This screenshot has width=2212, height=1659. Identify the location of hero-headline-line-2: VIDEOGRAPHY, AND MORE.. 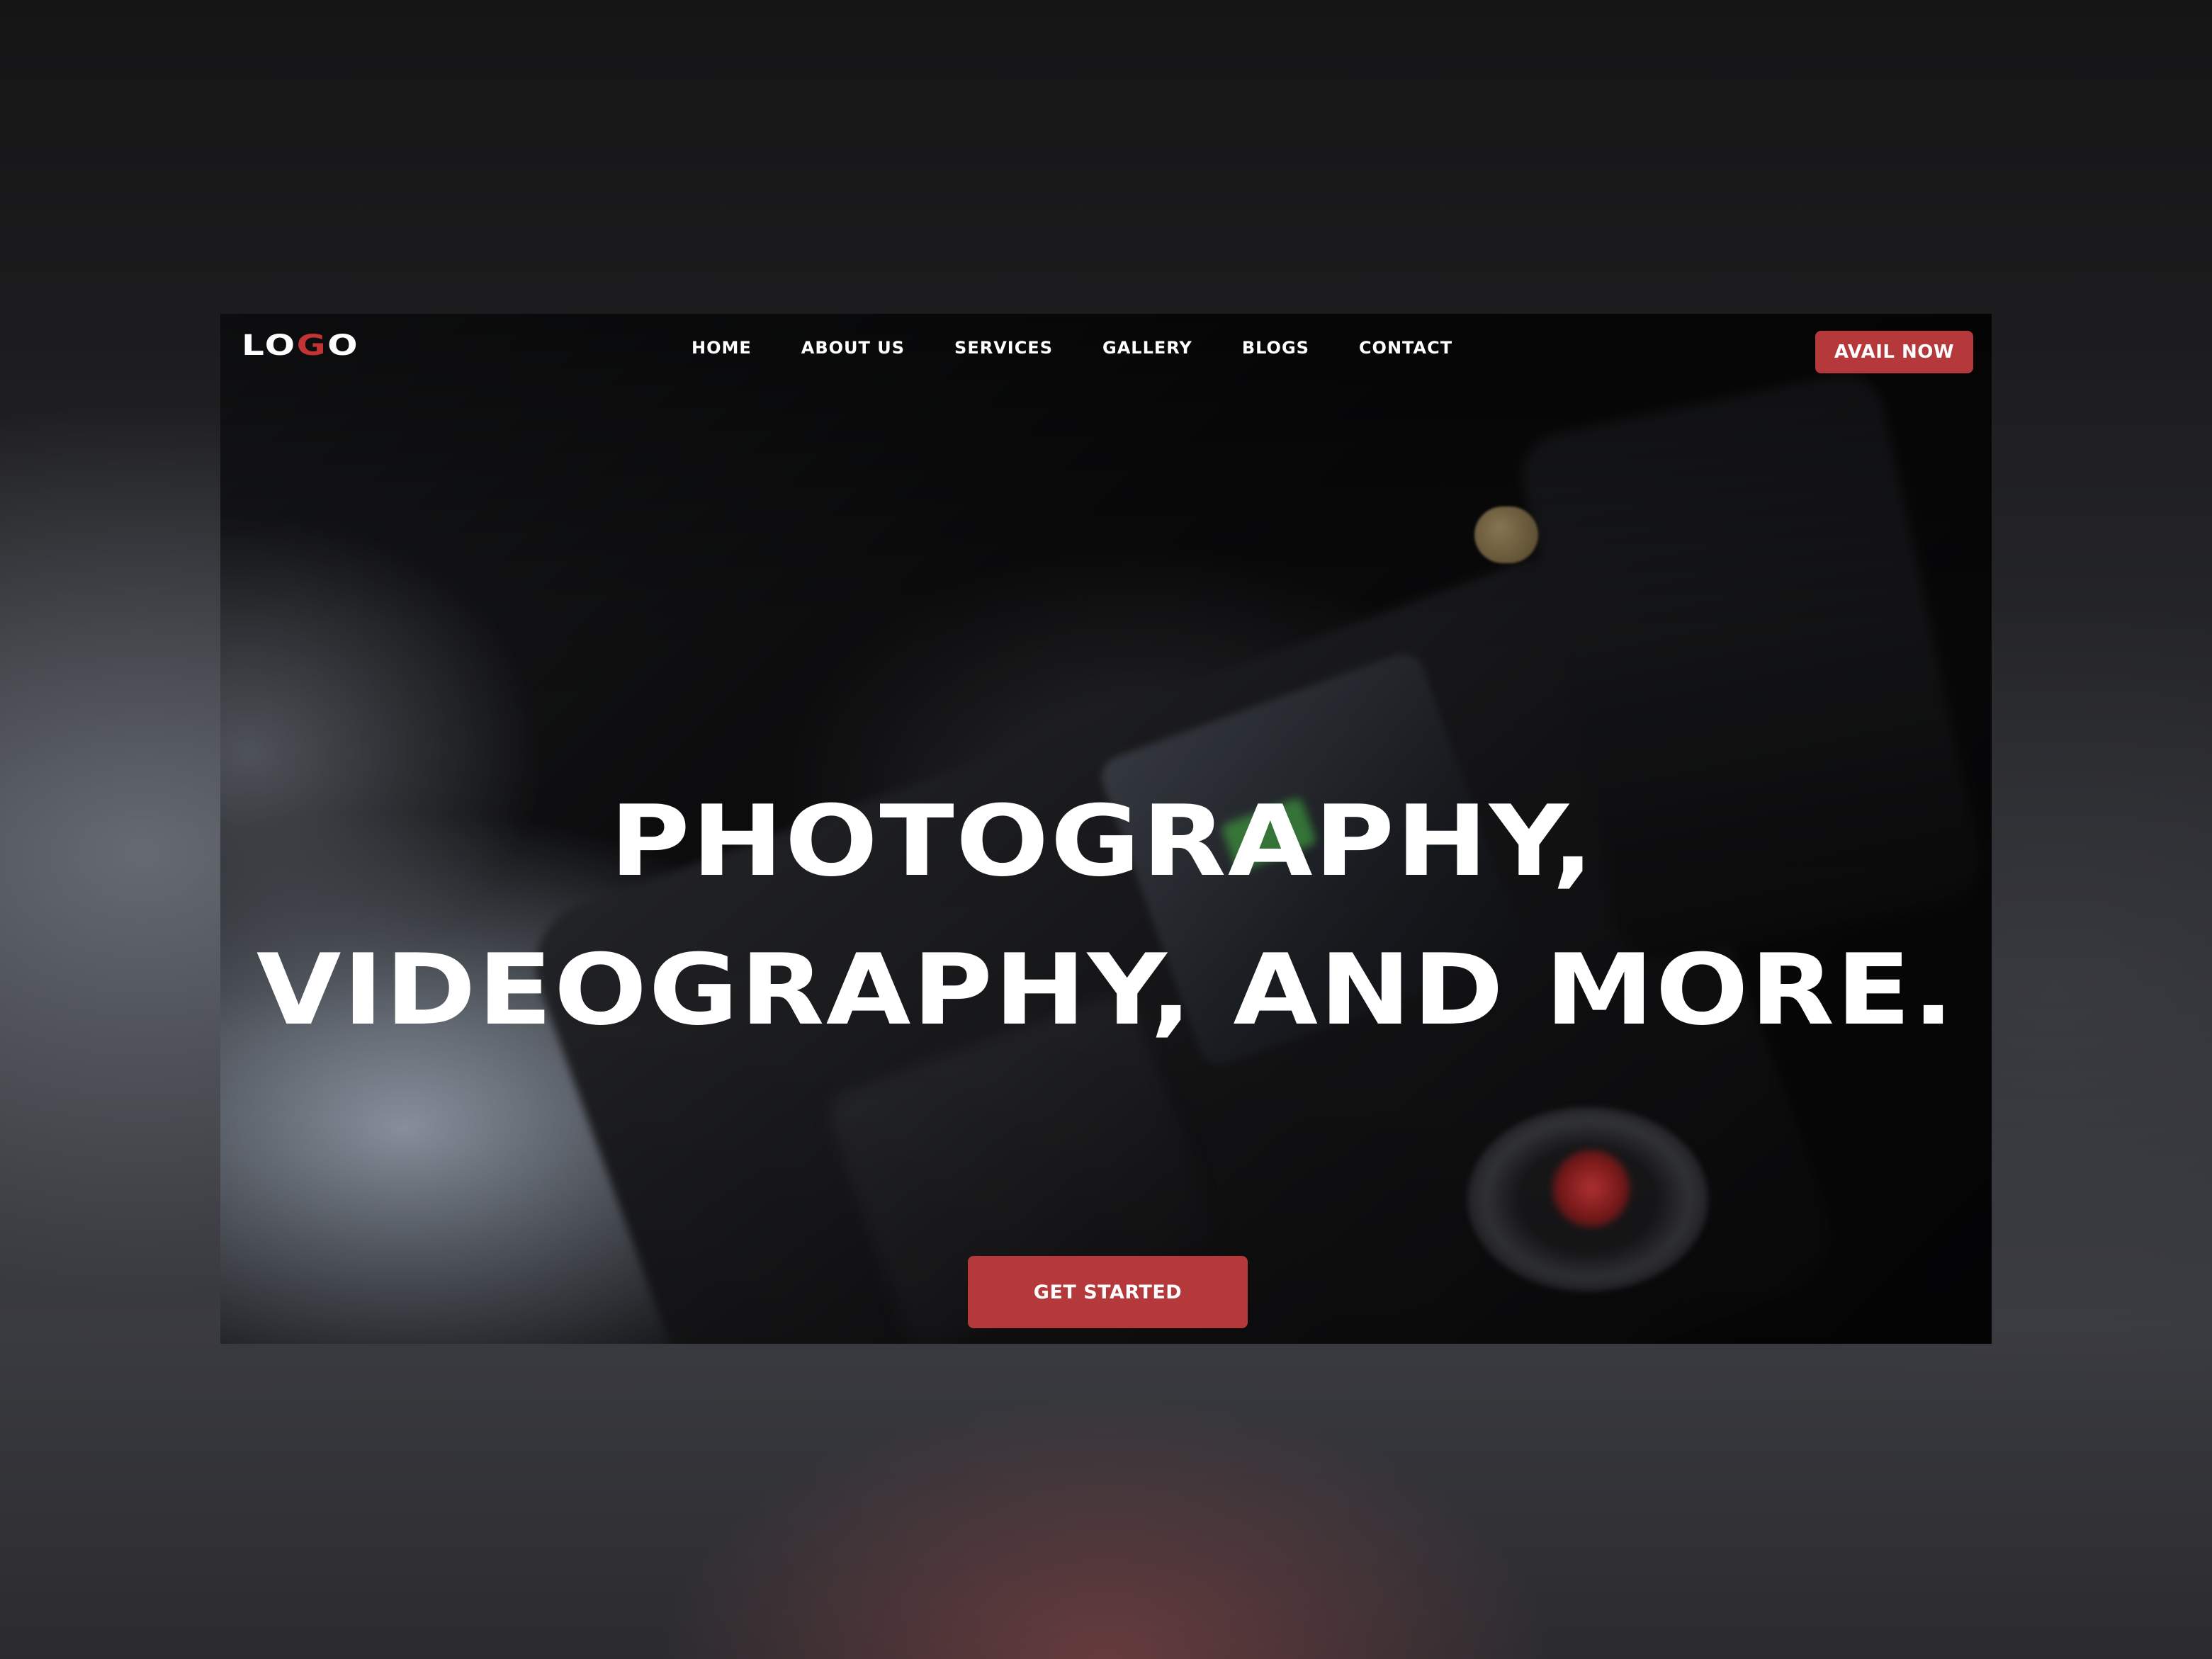
(1106, 990).